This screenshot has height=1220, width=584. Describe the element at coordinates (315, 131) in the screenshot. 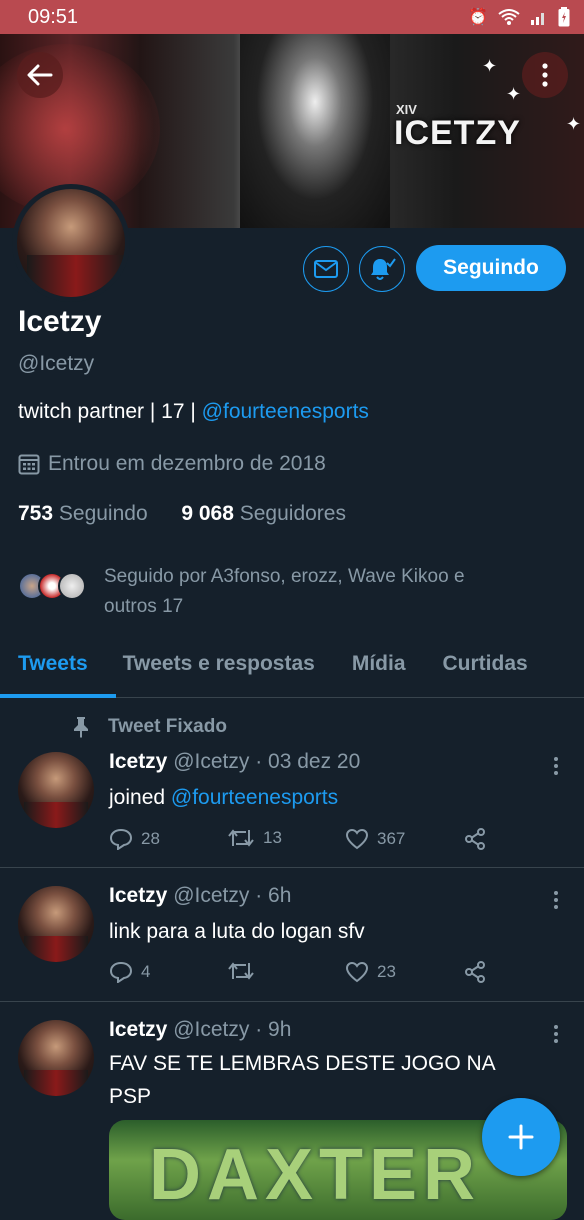

I see `banner-figure` at that location.